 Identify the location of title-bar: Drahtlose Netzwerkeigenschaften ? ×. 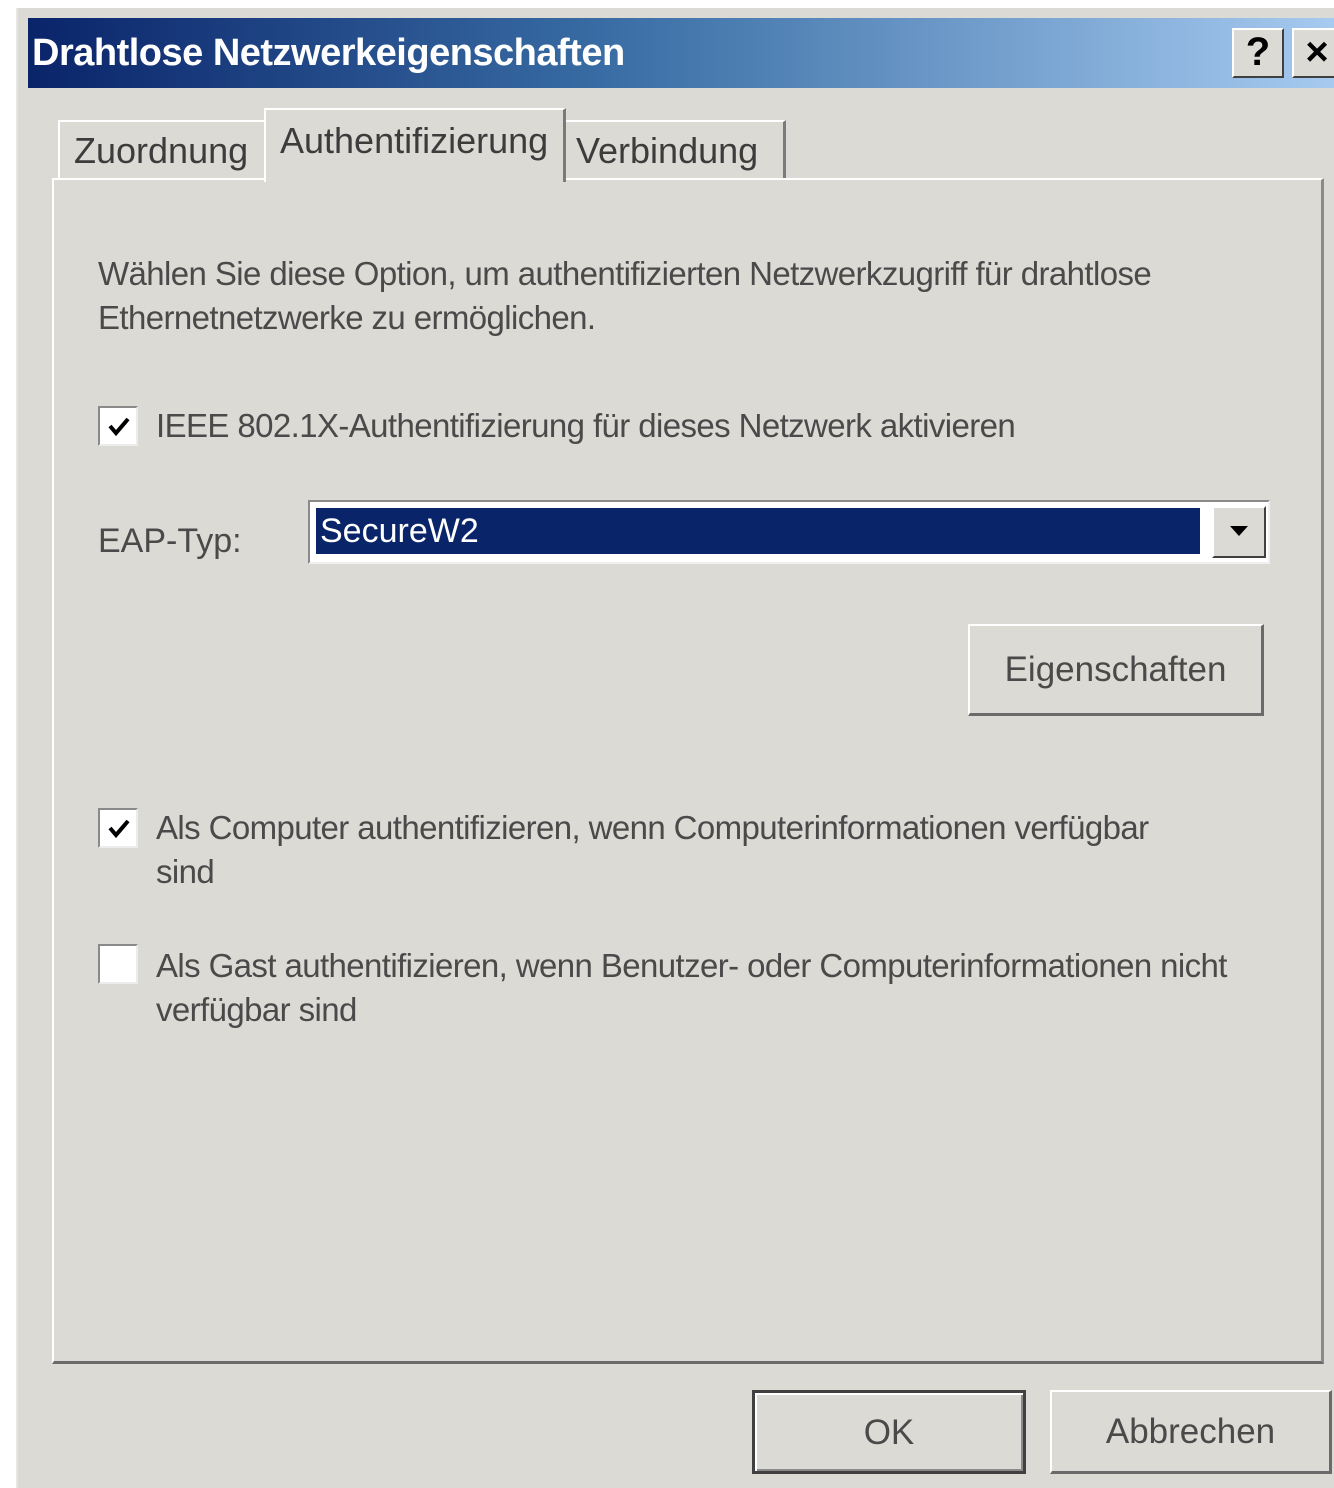
(681, 53).